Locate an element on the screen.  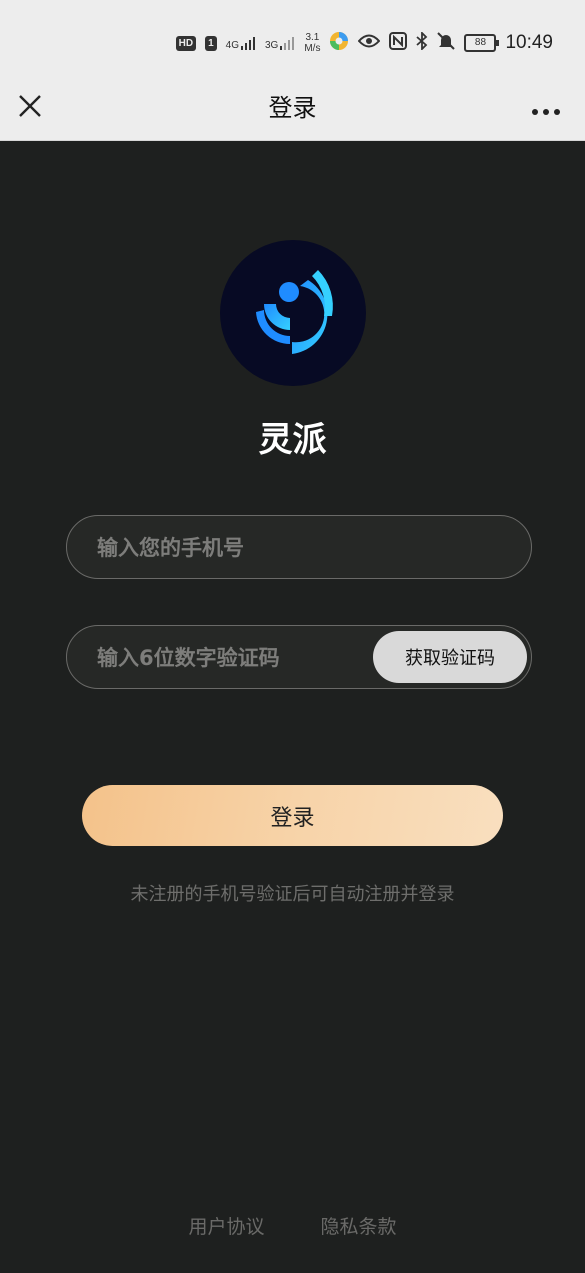
net2-label: 3G is located at coordinates (272, 45).